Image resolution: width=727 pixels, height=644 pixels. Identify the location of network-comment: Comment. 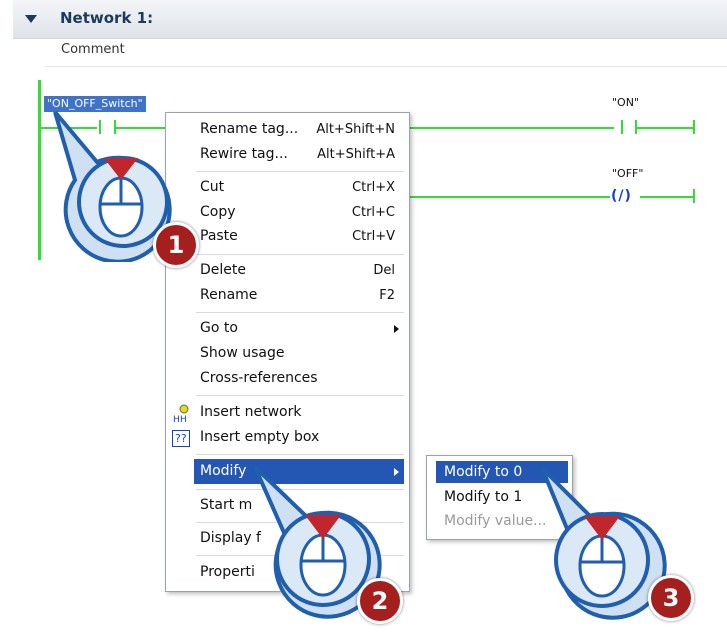
(93, 49).